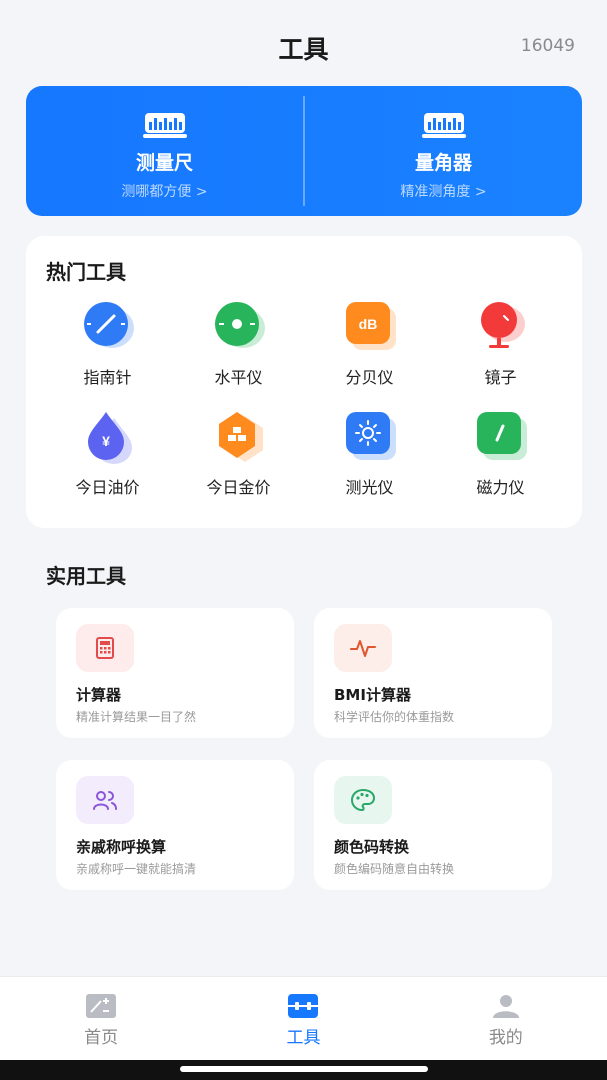 The width and height of the screenshot is (607, 1080). Describe the element at coordinates (500, 377) in the screenshot. I see `tool-label: 镜子` at that location.